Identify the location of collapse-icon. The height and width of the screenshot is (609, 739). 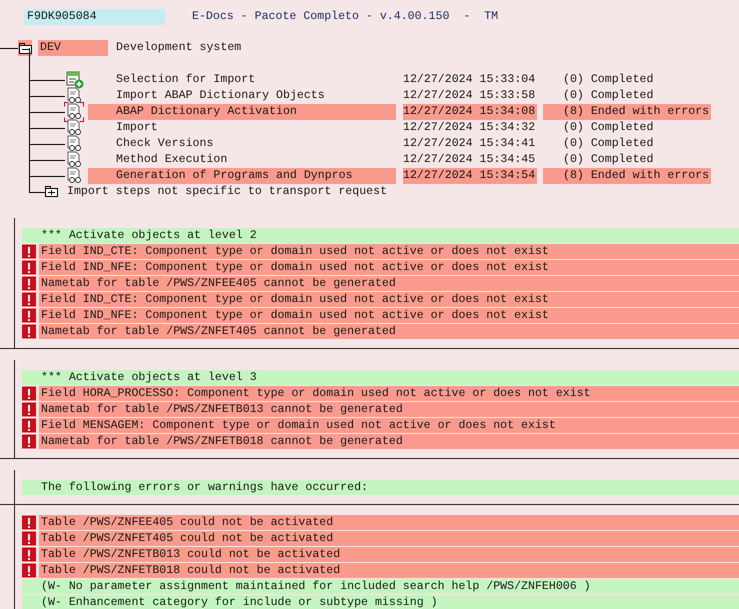
(25, 48).